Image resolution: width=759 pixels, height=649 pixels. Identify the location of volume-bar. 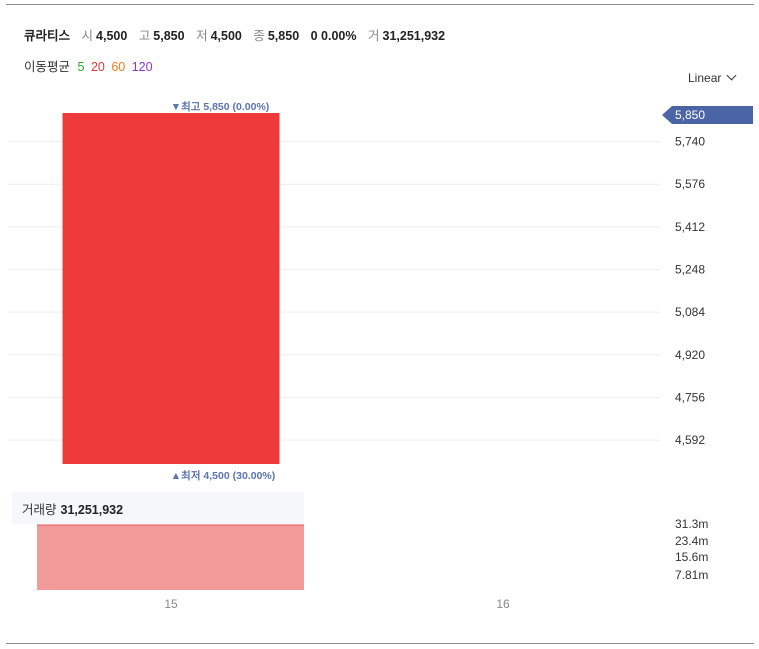
(170, 557).